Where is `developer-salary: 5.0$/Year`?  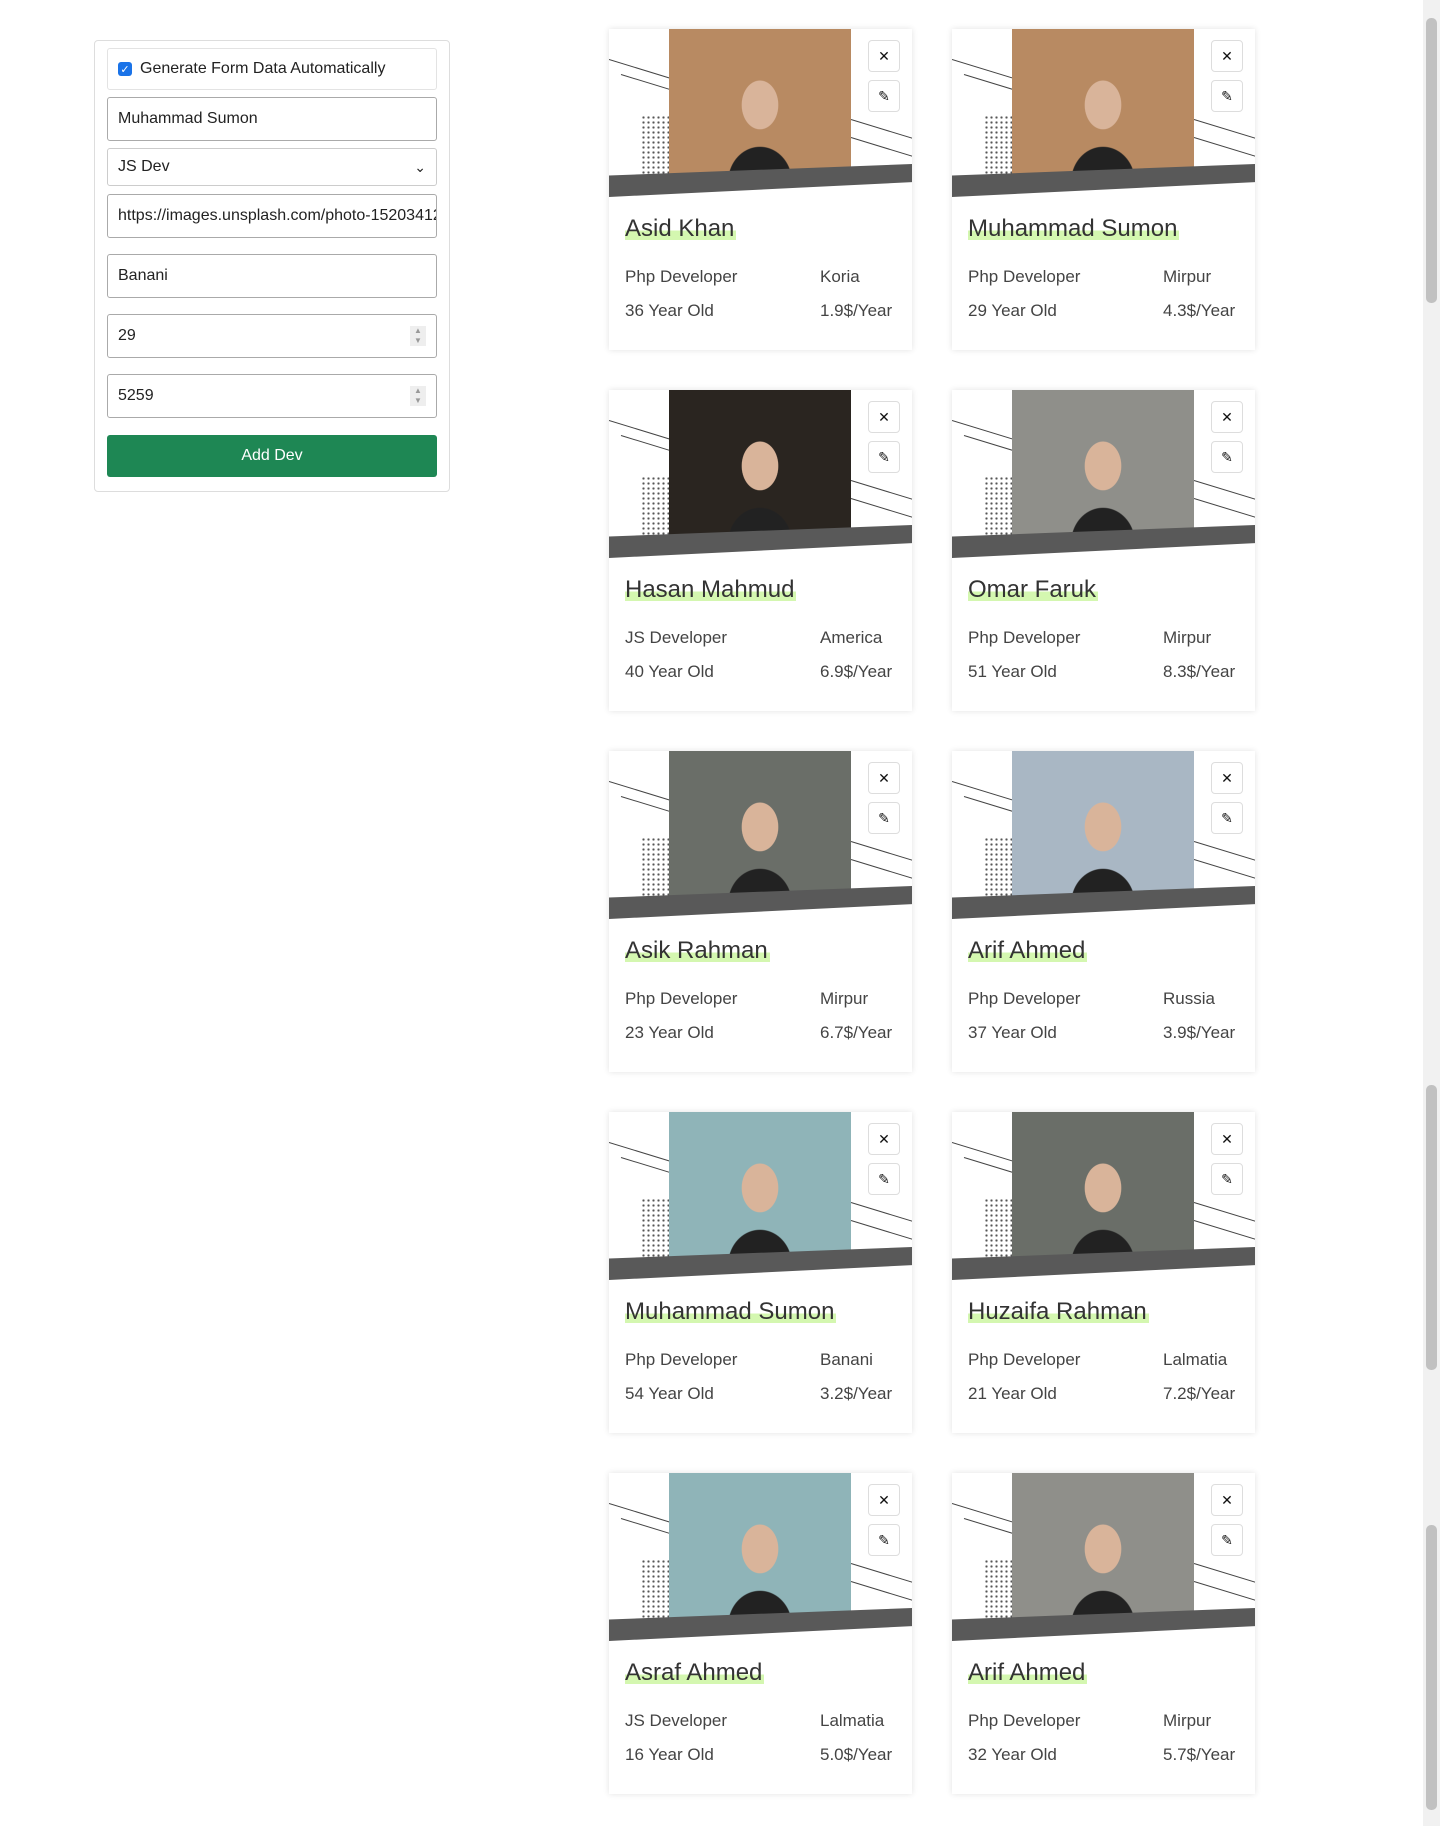 developer-salary: 5.0$/Year is located at coordinates (856, 1754).